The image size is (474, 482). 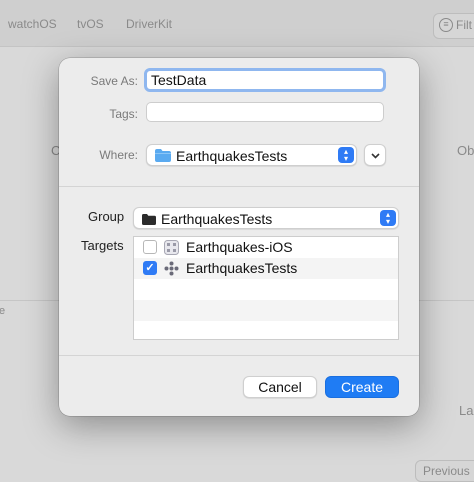 I want to click on where-value: EarthquakesTests, so click(x=232, y=156).